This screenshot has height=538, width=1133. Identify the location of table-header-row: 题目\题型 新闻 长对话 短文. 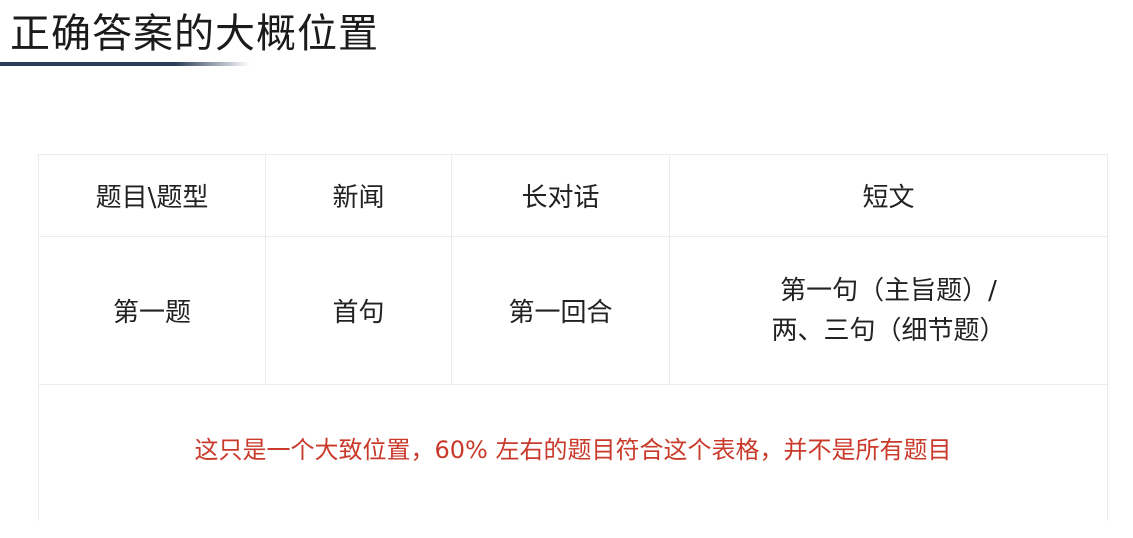
(573, 195).